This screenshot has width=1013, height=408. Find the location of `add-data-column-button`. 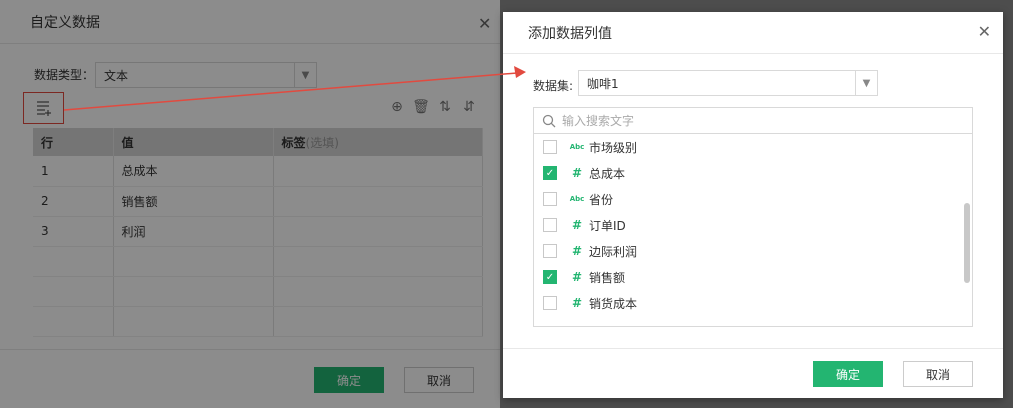

add-data-column-button is located at coordinates (43, 108).